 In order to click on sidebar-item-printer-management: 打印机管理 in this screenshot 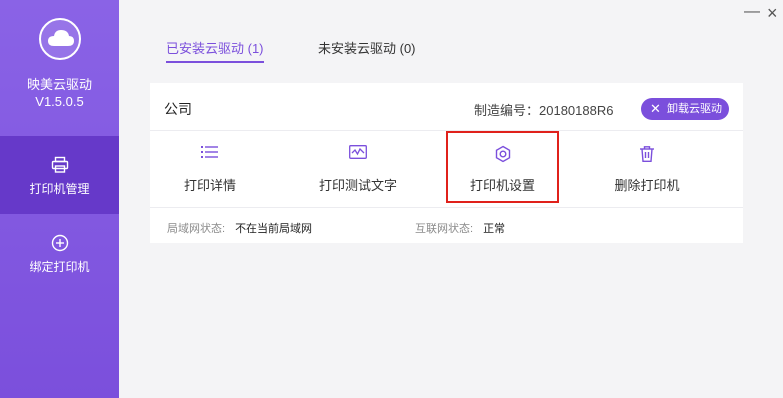, I will do `click(59, 175)`.